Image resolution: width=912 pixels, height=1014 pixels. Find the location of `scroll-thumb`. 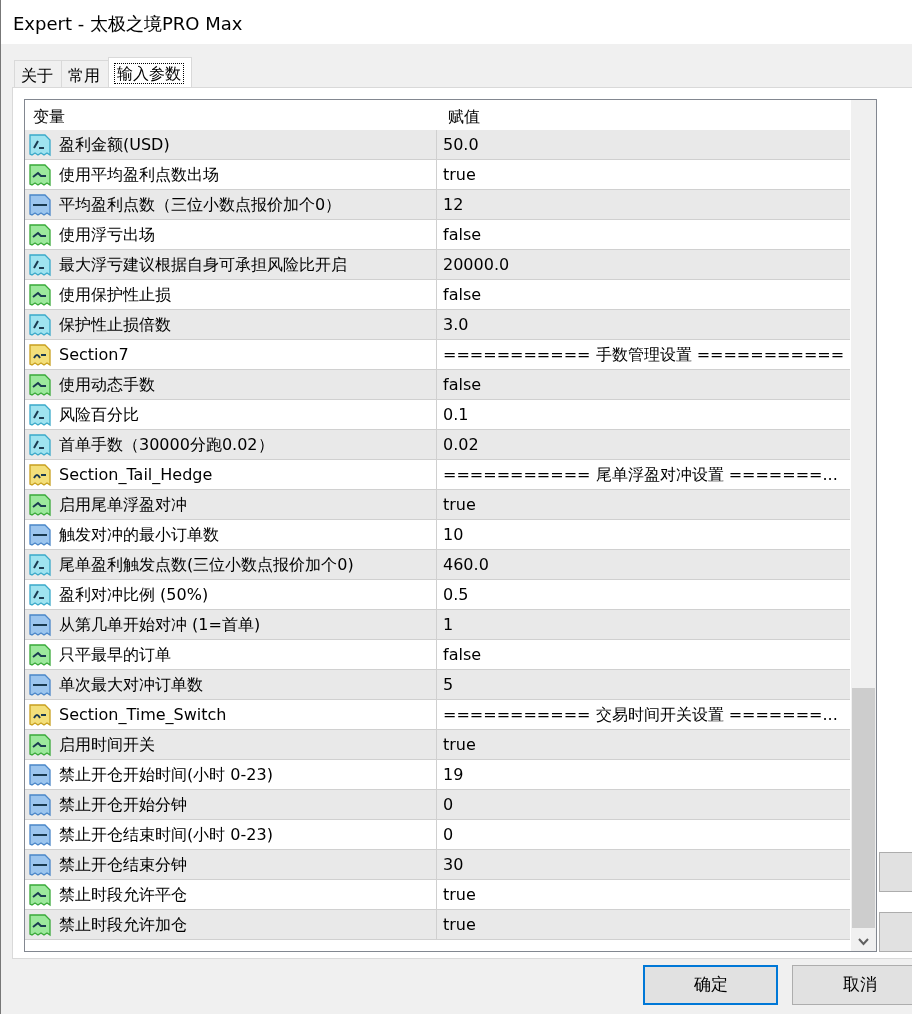

scroll-thumb is located at coordinates (863, 808).